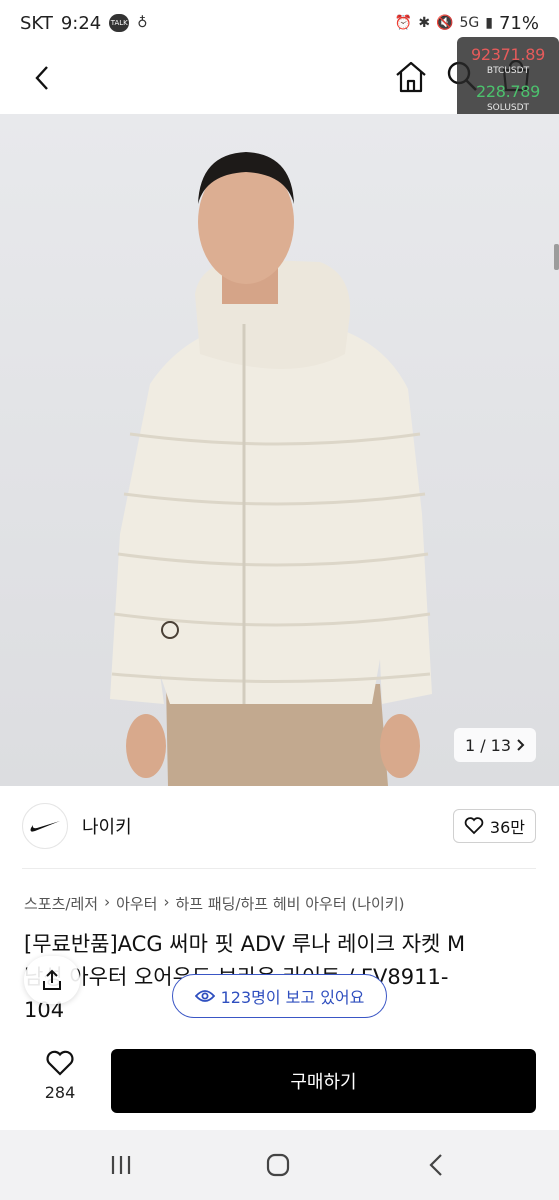 The height and width of the screenshot is (1200, 559). Describe the element at coordinates (292, 997) in the screenshot. I see `viewers-count-text: 123명이 보고 있어요` at that location.